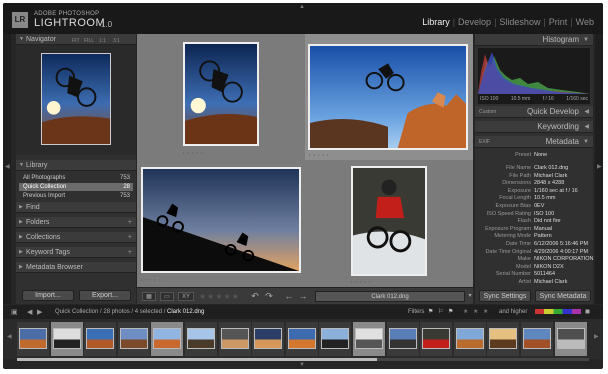 The width and height of the screenshot is (608, 374). Describe the element at coordinates (519, 22) in the screenshot. I see `module-slideshow: Slideshow` at that location.